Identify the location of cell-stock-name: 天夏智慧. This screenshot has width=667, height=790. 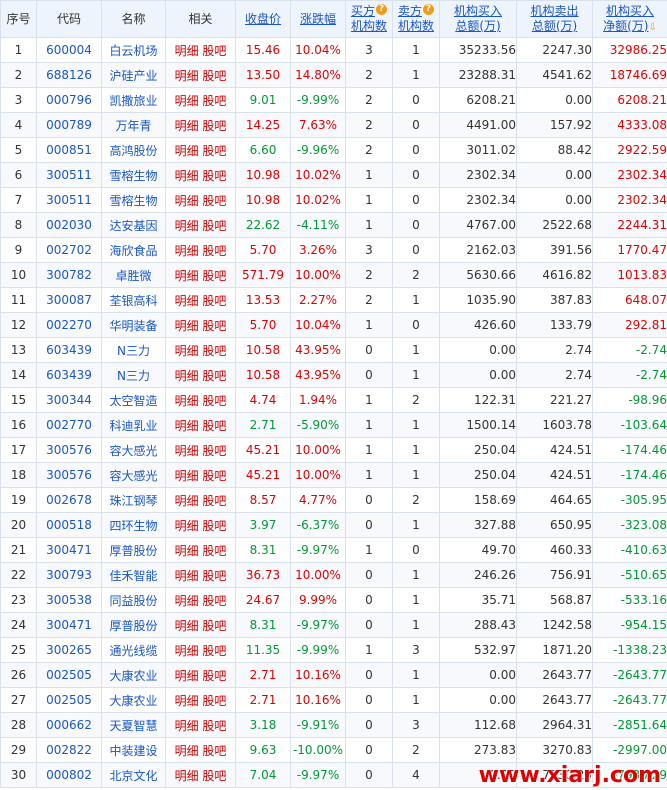
(133, 725).